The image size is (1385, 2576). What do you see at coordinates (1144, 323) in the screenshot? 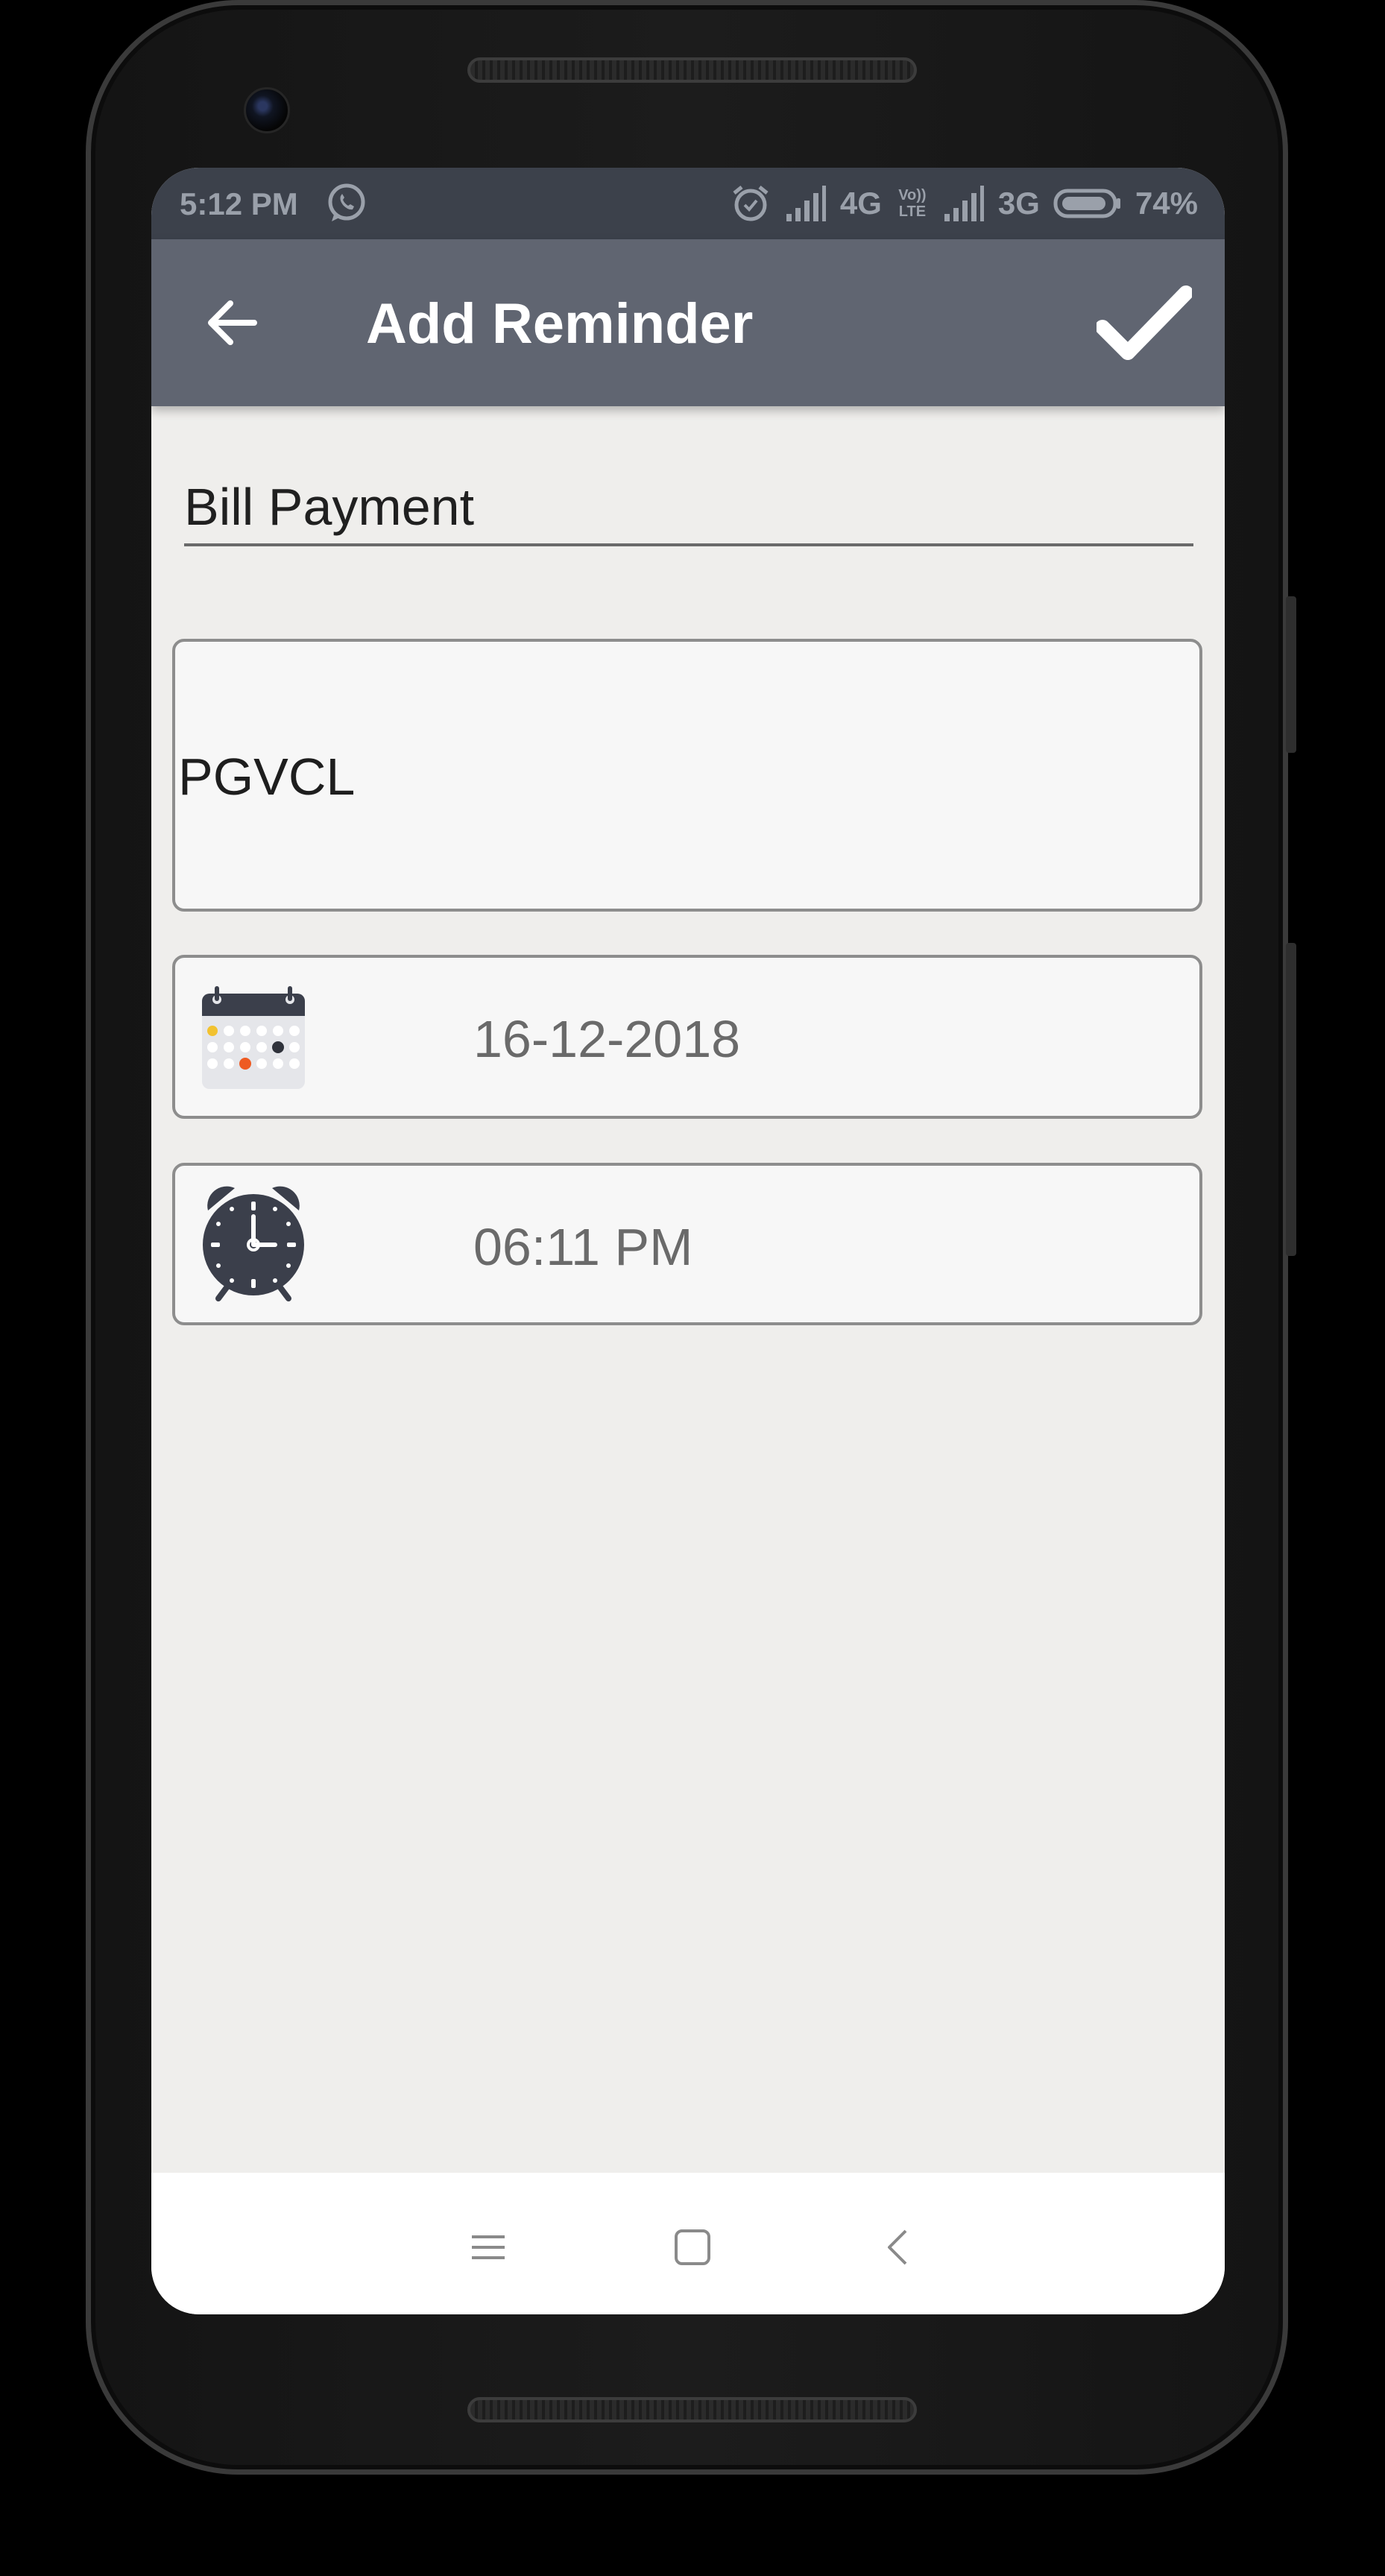
I see `check-icon` at bounding box center [1144, 323].